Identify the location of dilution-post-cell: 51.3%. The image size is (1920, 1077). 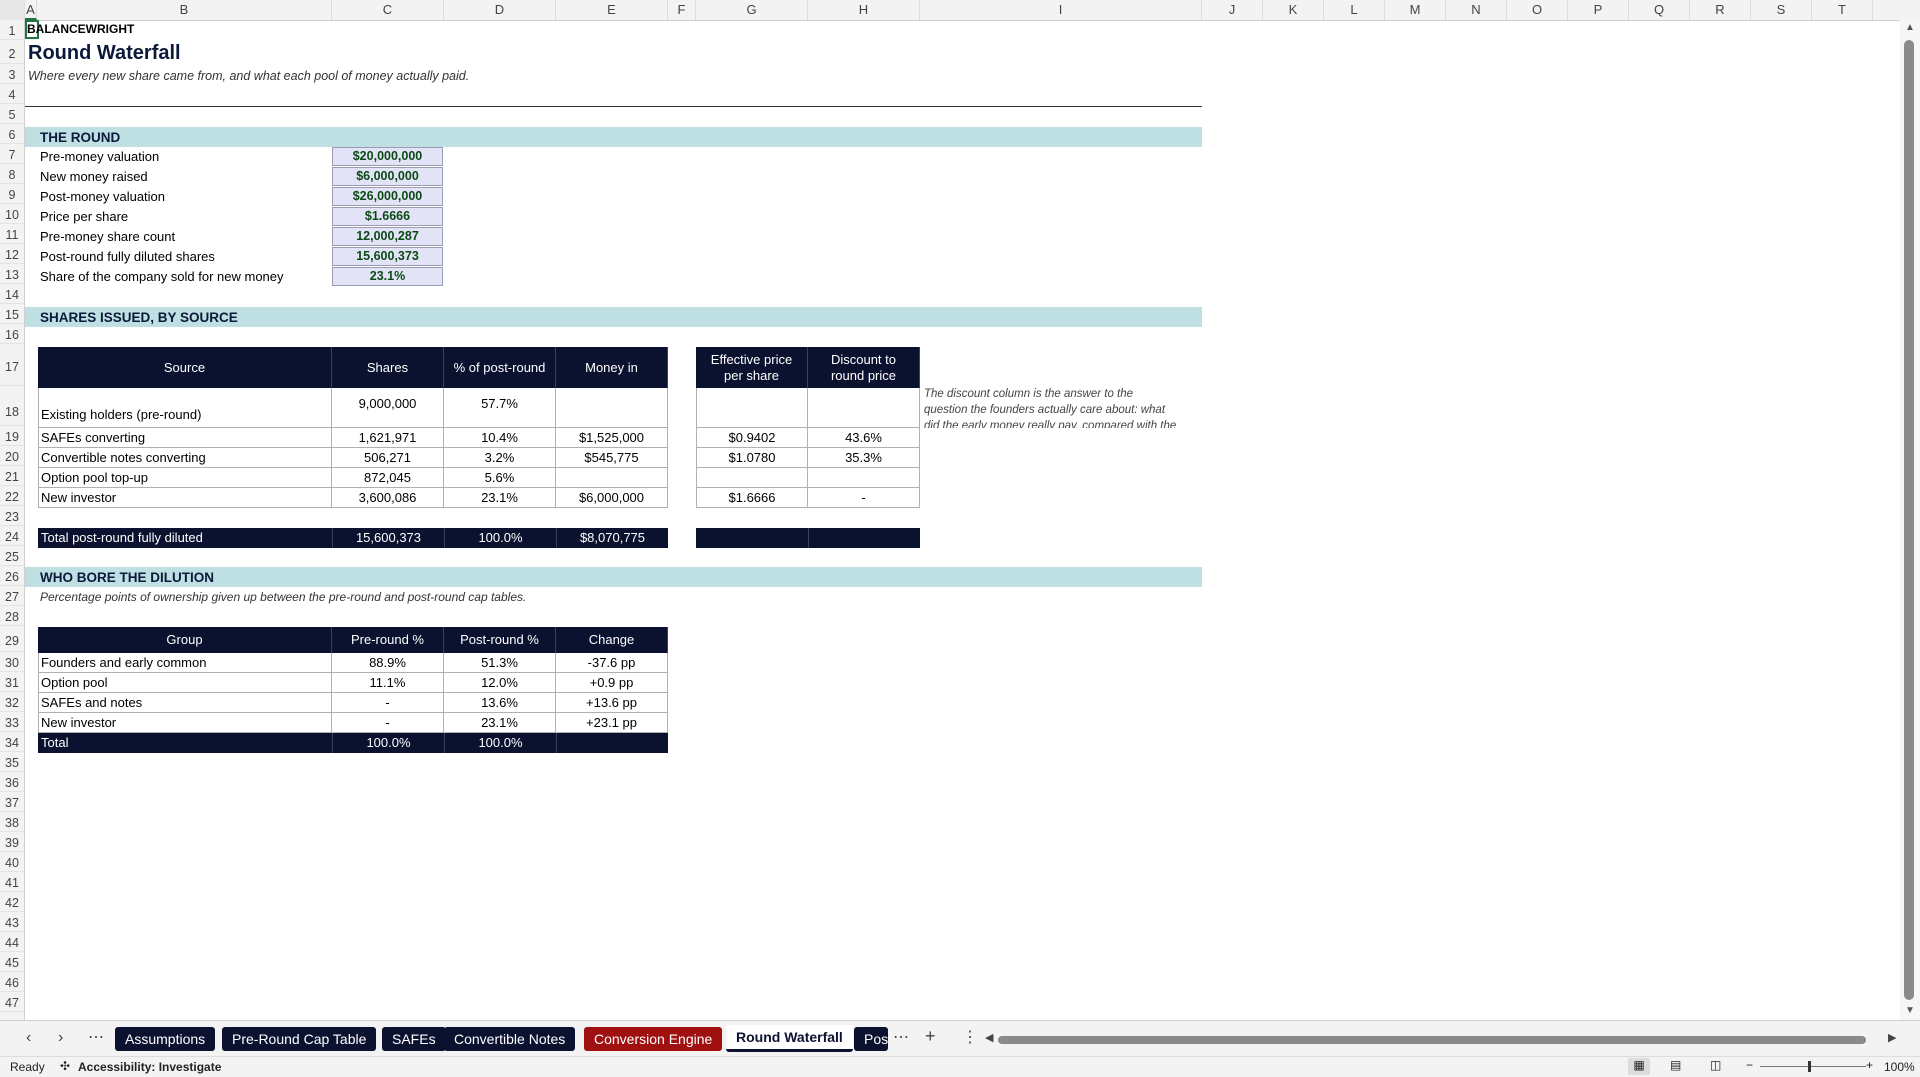
(500, 663).